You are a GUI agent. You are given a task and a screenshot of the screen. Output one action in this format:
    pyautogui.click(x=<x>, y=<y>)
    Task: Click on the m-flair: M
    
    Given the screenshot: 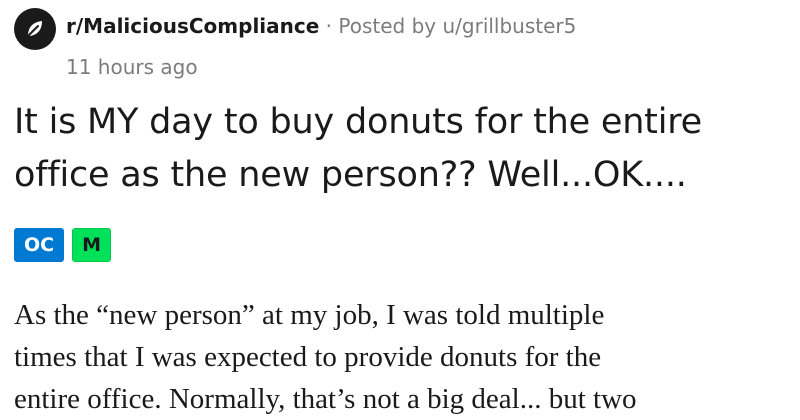 What is the action you would take?
    pyautogui.click(x=92, y=245)
    